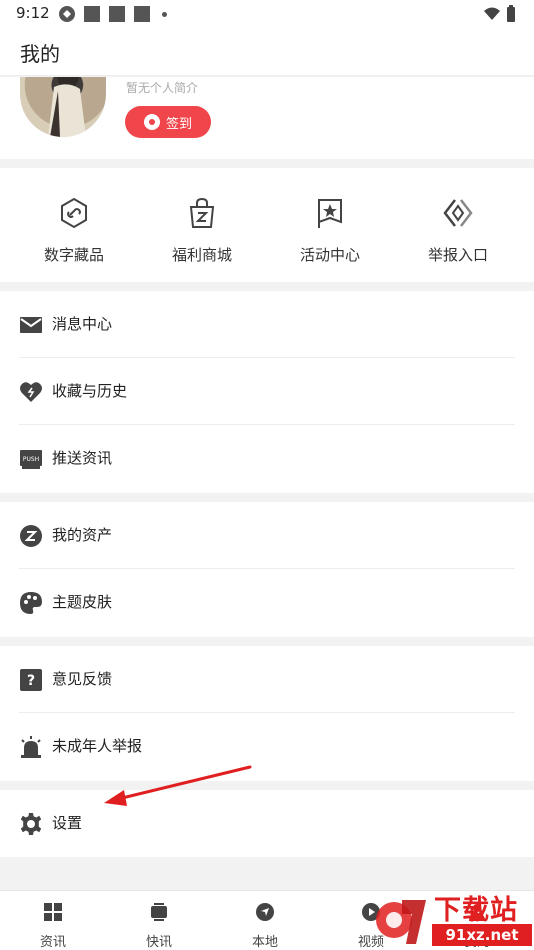  Describe the element at coordinates (67, 823) in the screenshot. I see `menu-item-label: 设置` at that location.